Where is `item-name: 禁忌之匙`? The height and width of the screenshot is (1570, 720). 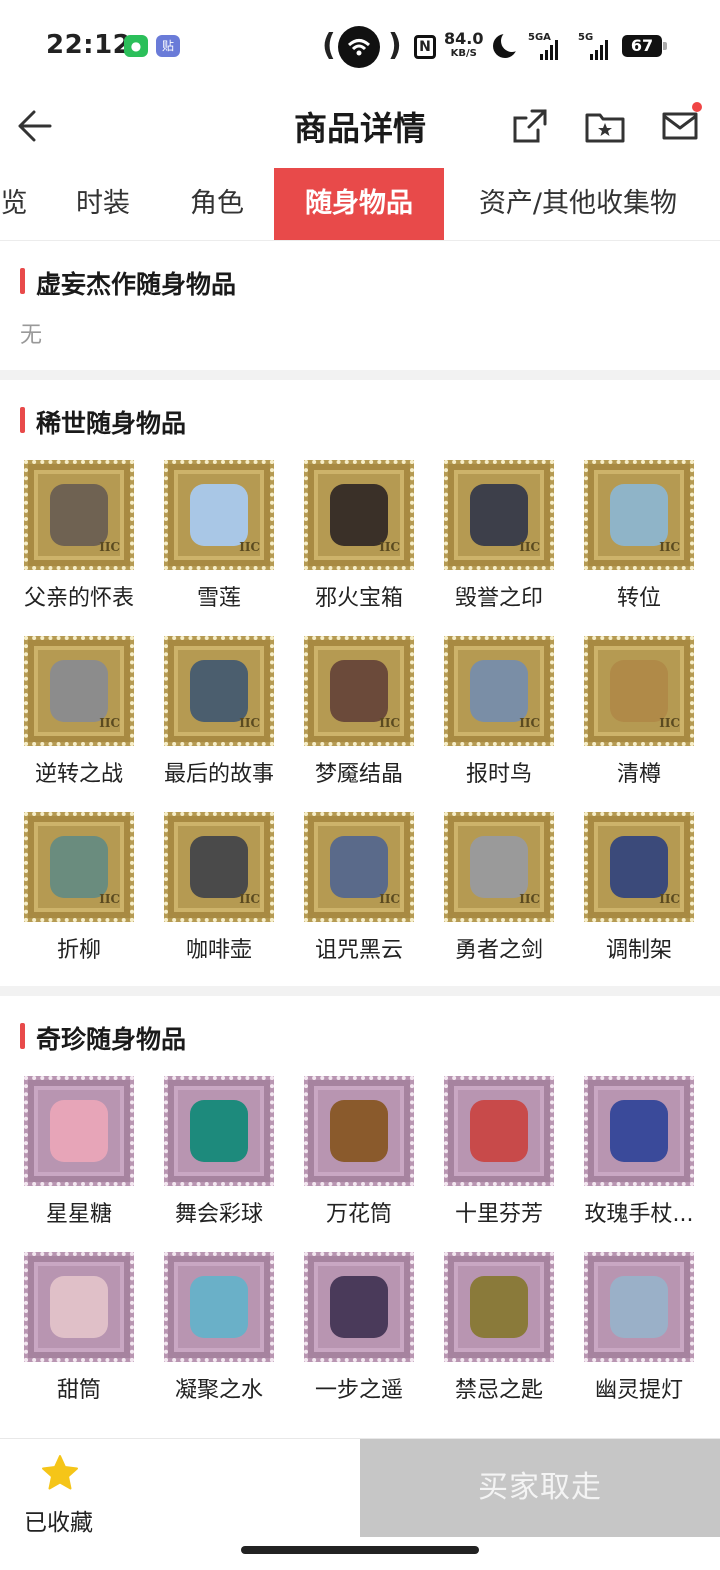
item-name: 禁忌之匙 is located at coordinates (498, 1390).